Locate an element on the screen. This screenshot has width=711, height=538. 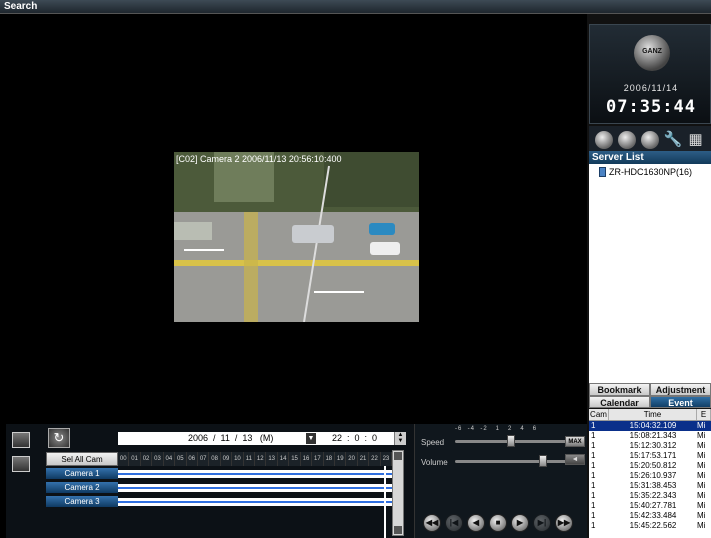
hour-tick: 22 is located at coordinates (375, 459).